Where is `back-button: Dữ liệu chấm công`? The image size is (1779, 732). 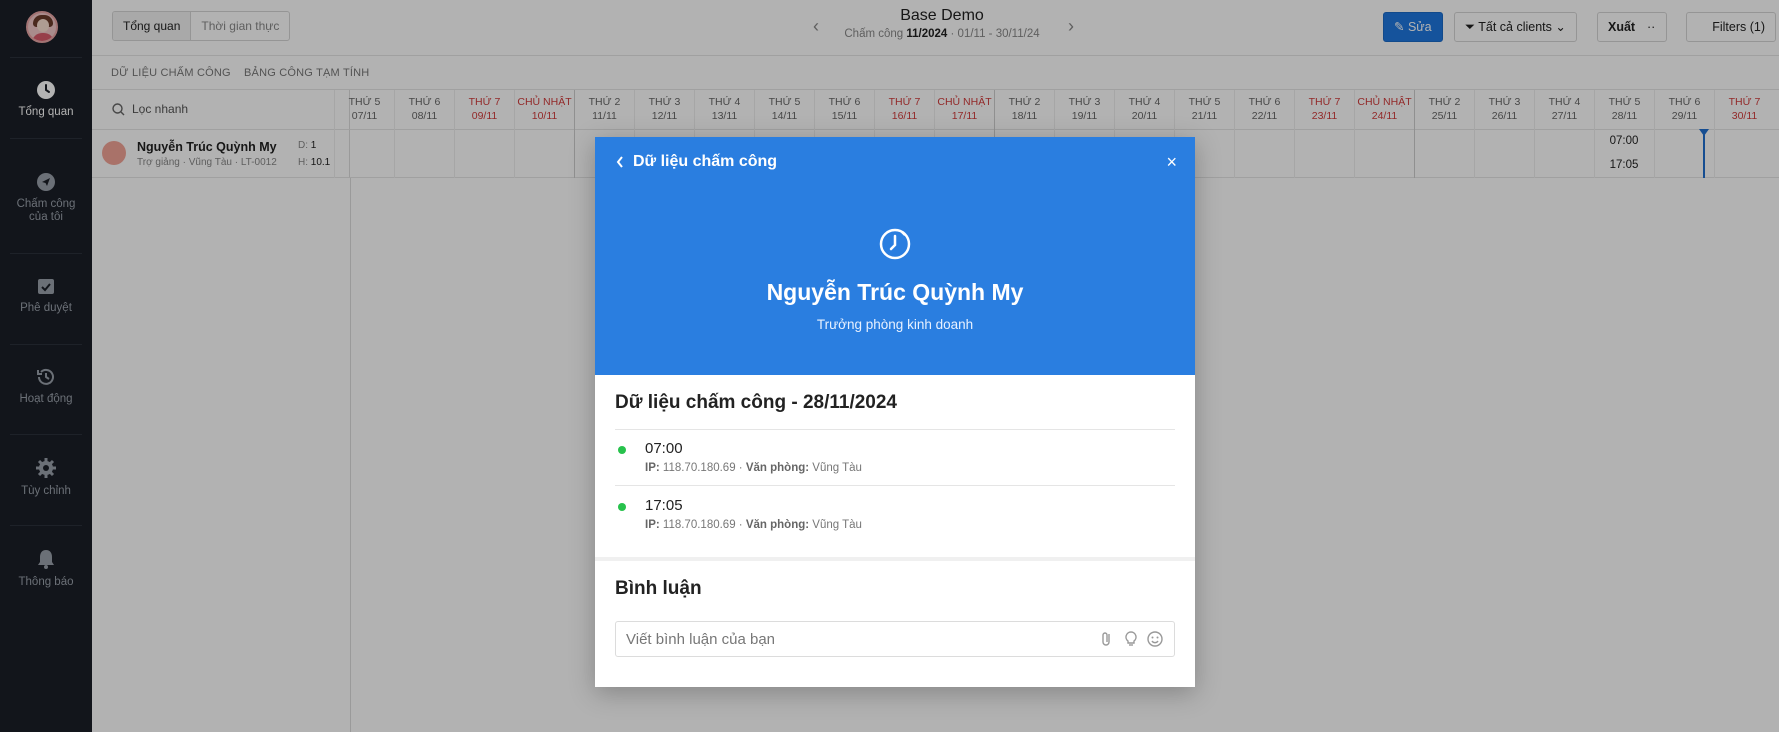 back-button: Dữ liệu chấm công is located at coordinates (696, 162).